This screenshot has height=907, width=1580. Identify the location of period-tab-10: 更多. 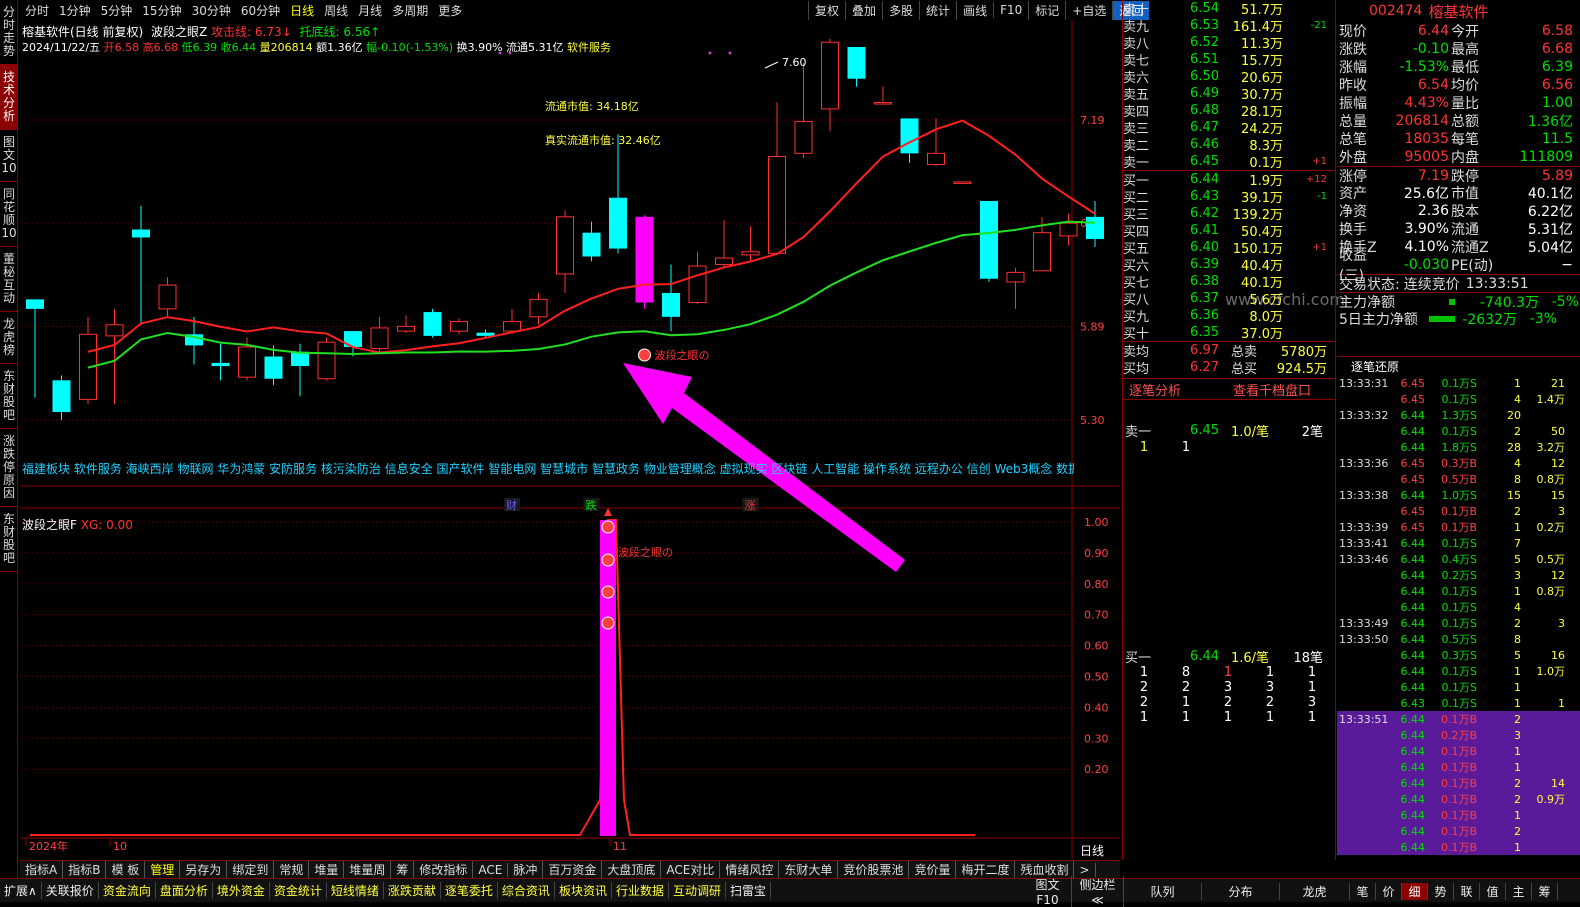
(450, 10).